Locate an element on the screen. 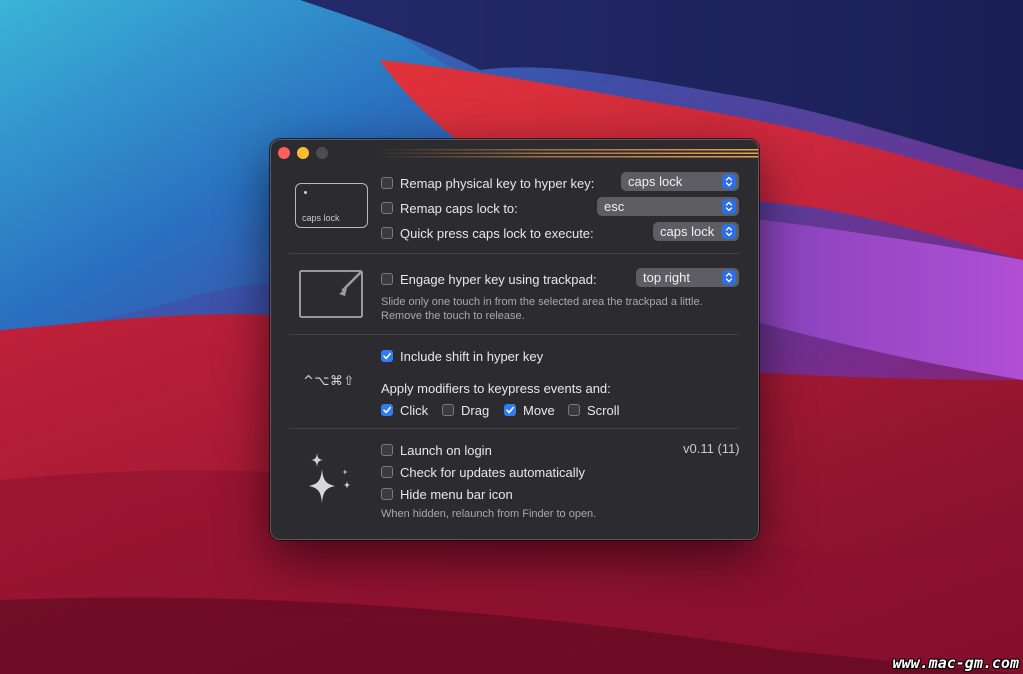 This screenshot has height=674, width=1023. minimize-button is located at coordinates (303, 153).